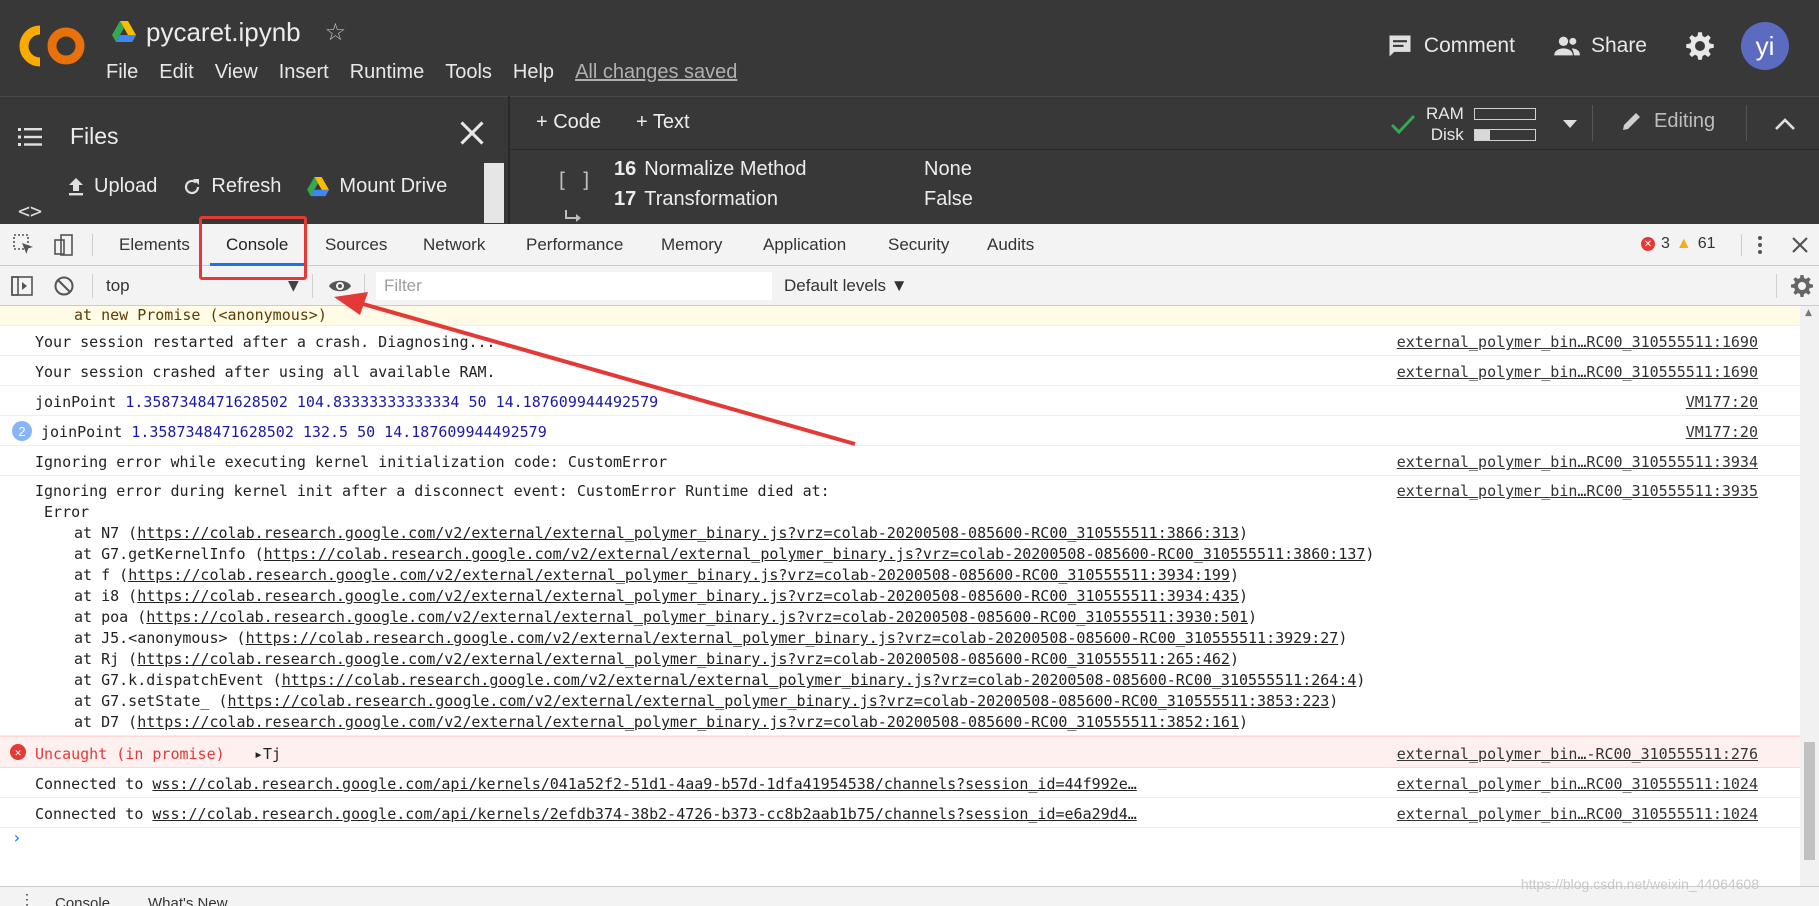  What do you see at coordinates (192, 186) in the screenshot?
I see `refresh-icon` at bounding box center [192, 186].